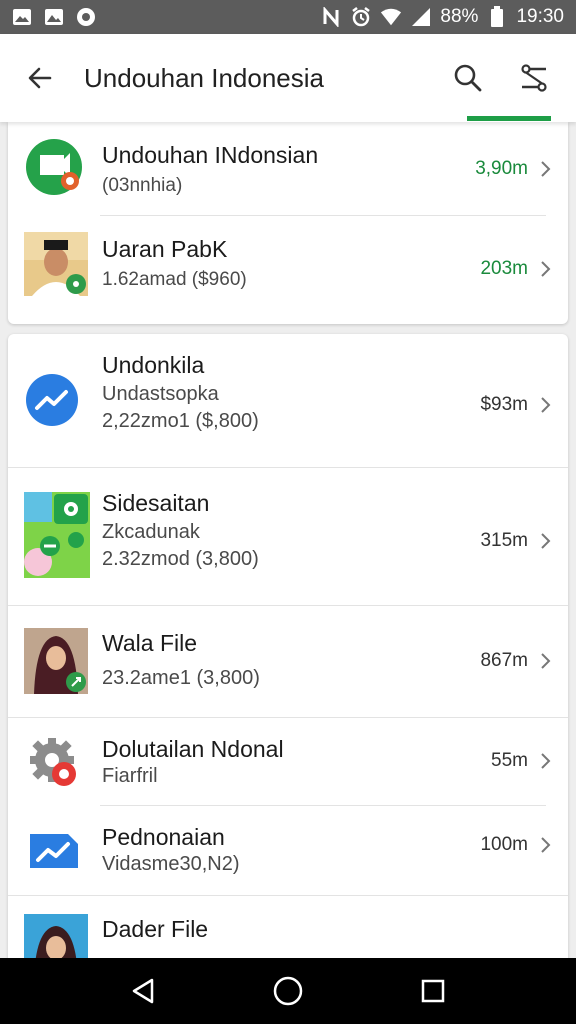 The height and width of the screenshot is (1024, 576). Describe the element at coordinates (151, 532) in the screenshot. I see `item-subtitle: Zkcadunak` at that location.